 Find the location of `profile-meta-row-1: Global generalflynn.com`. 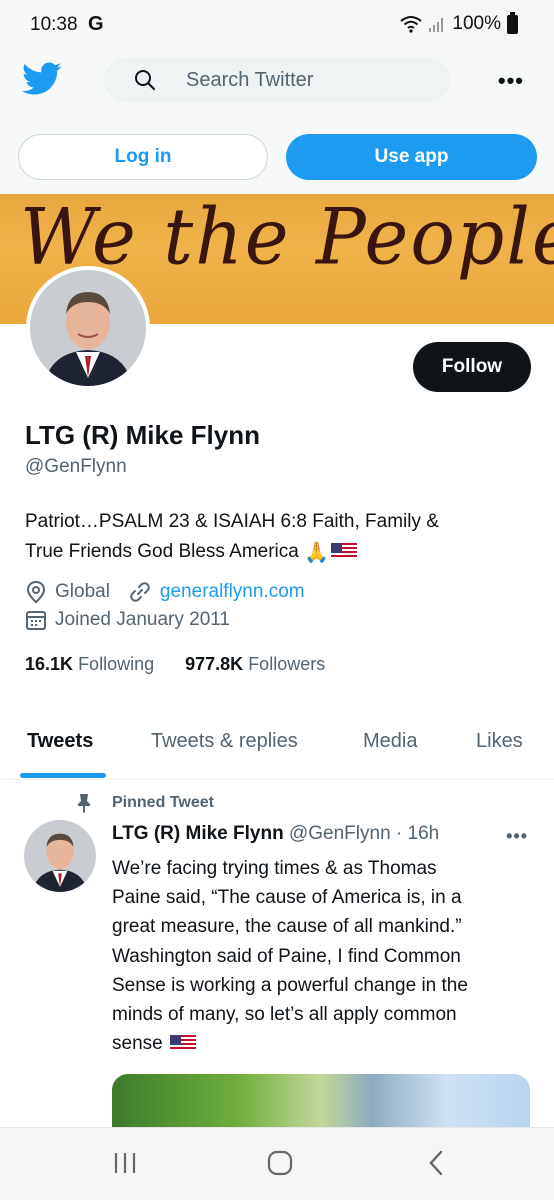

profile-meta-row-1: Global generalflynn.com is located at coordinates (165, 592).